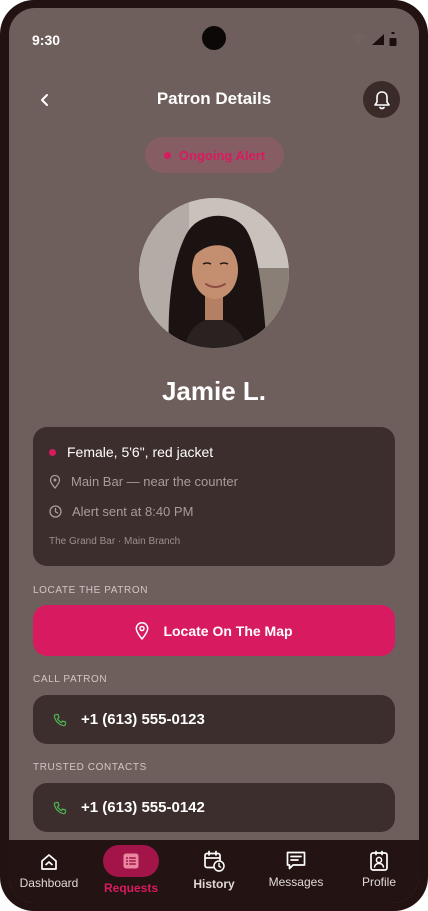 This screenshot has width=428, height=911. I want to click on call-trusted-contact-button: +1 (613) 555-0142, so click(214, 807).